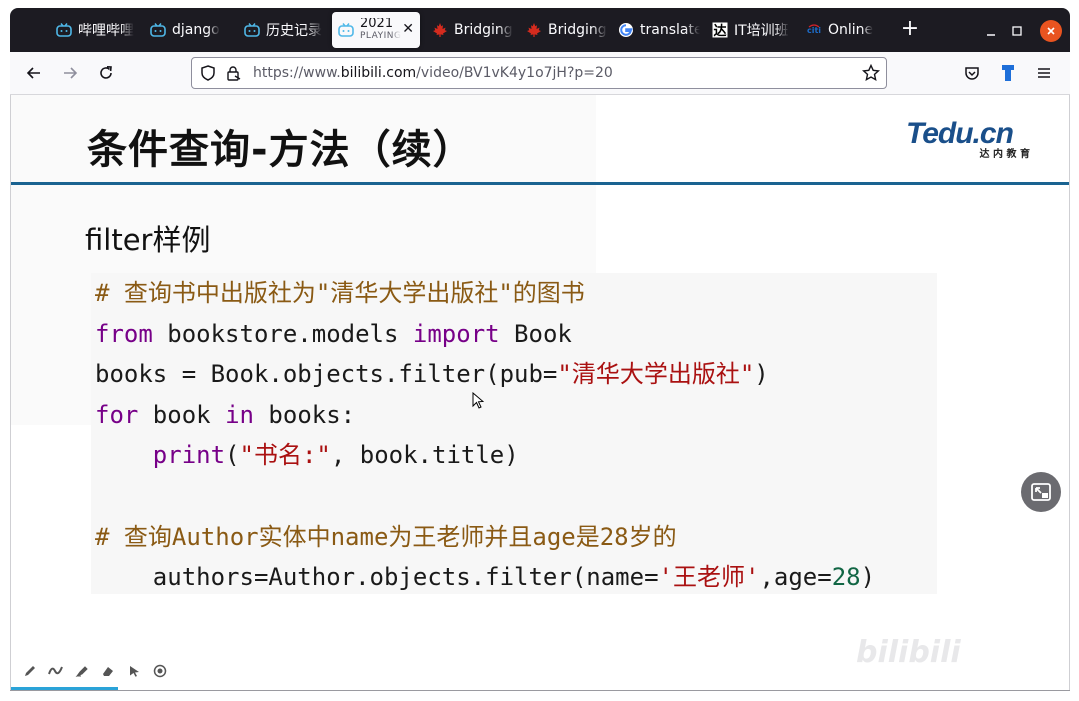  I want to click on code-line: print("书名:", book.title), so click(485, 455).